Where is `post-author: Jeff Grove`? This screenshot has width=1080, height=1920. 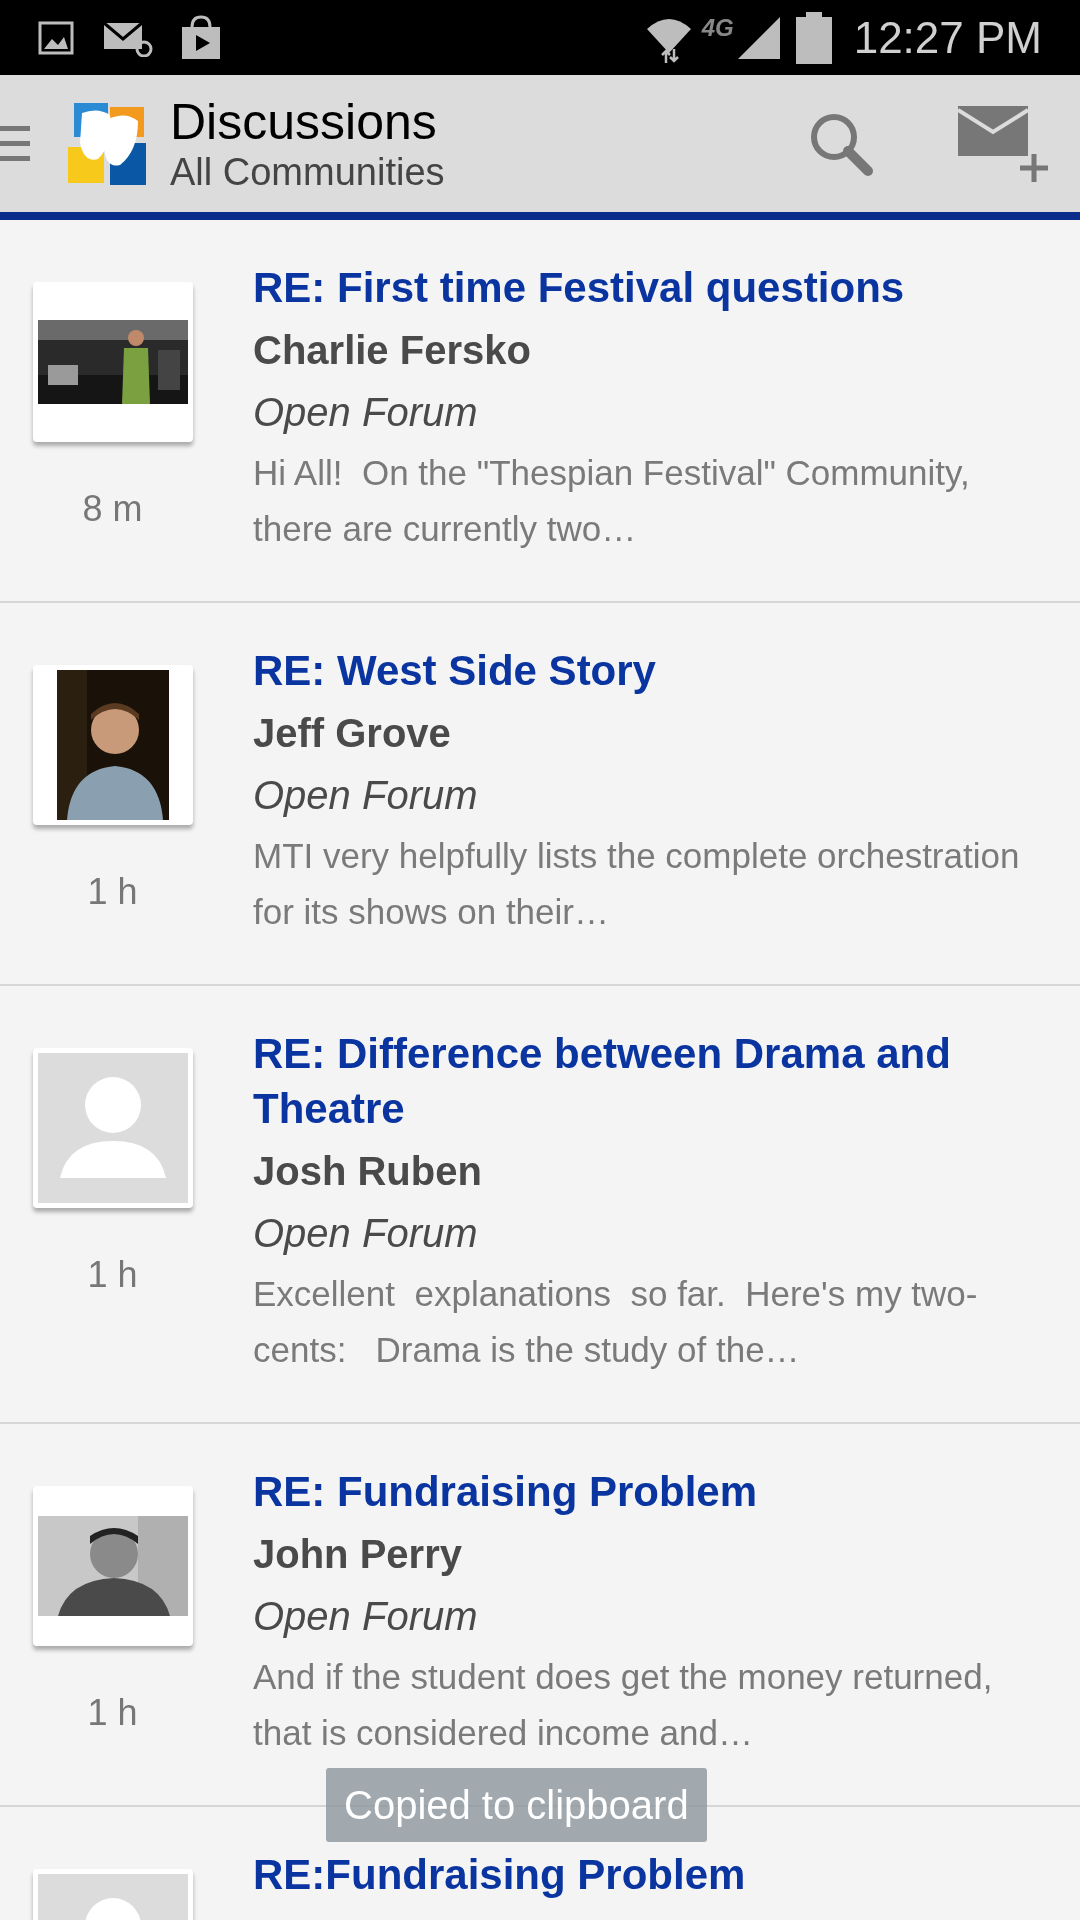 post-author: Jeff Grove is located at coordinates (352, 733).